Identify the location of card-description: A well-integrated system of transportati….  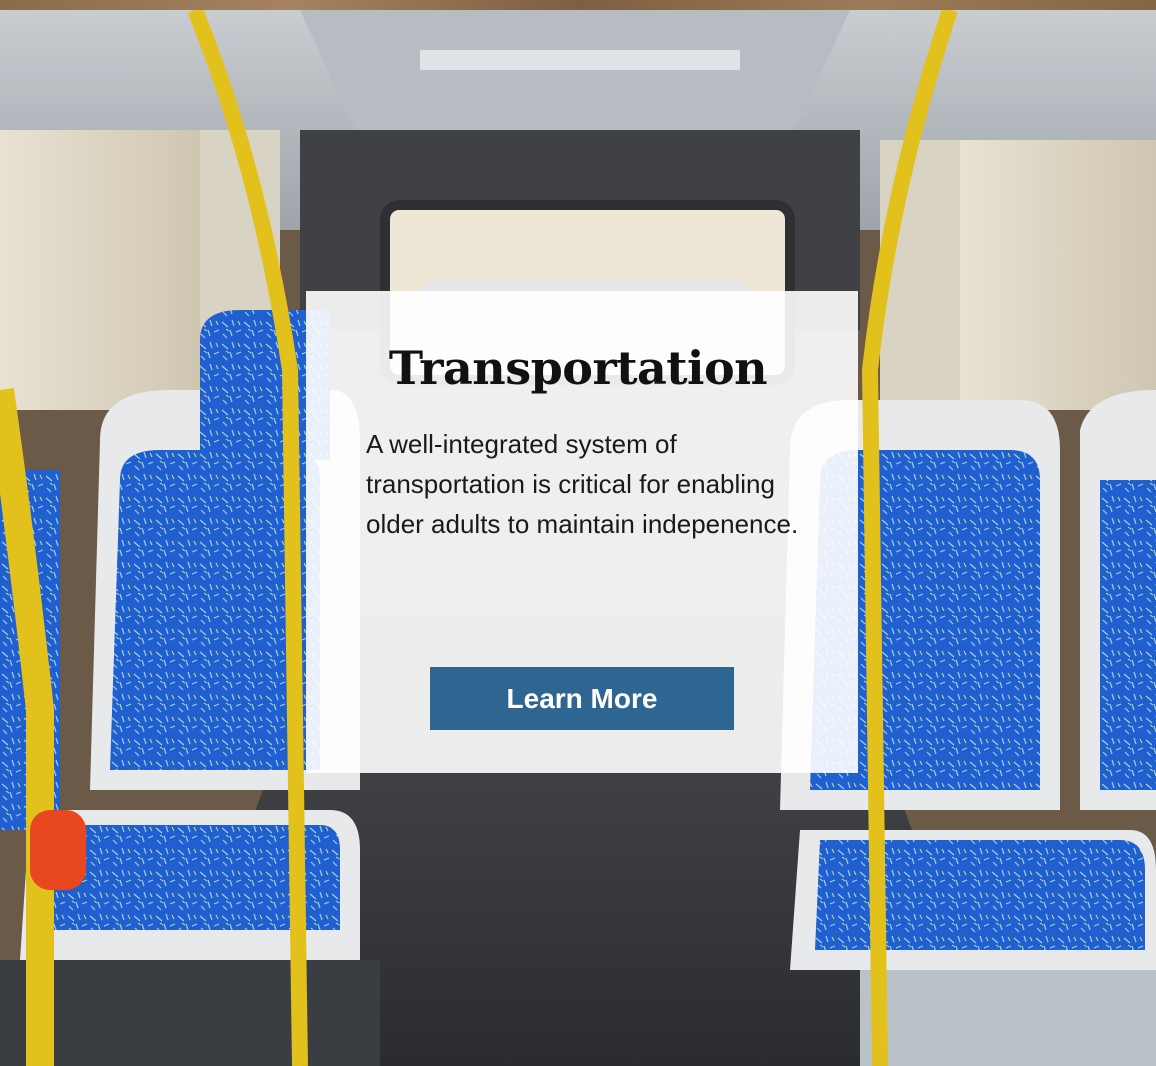
(582, 484).